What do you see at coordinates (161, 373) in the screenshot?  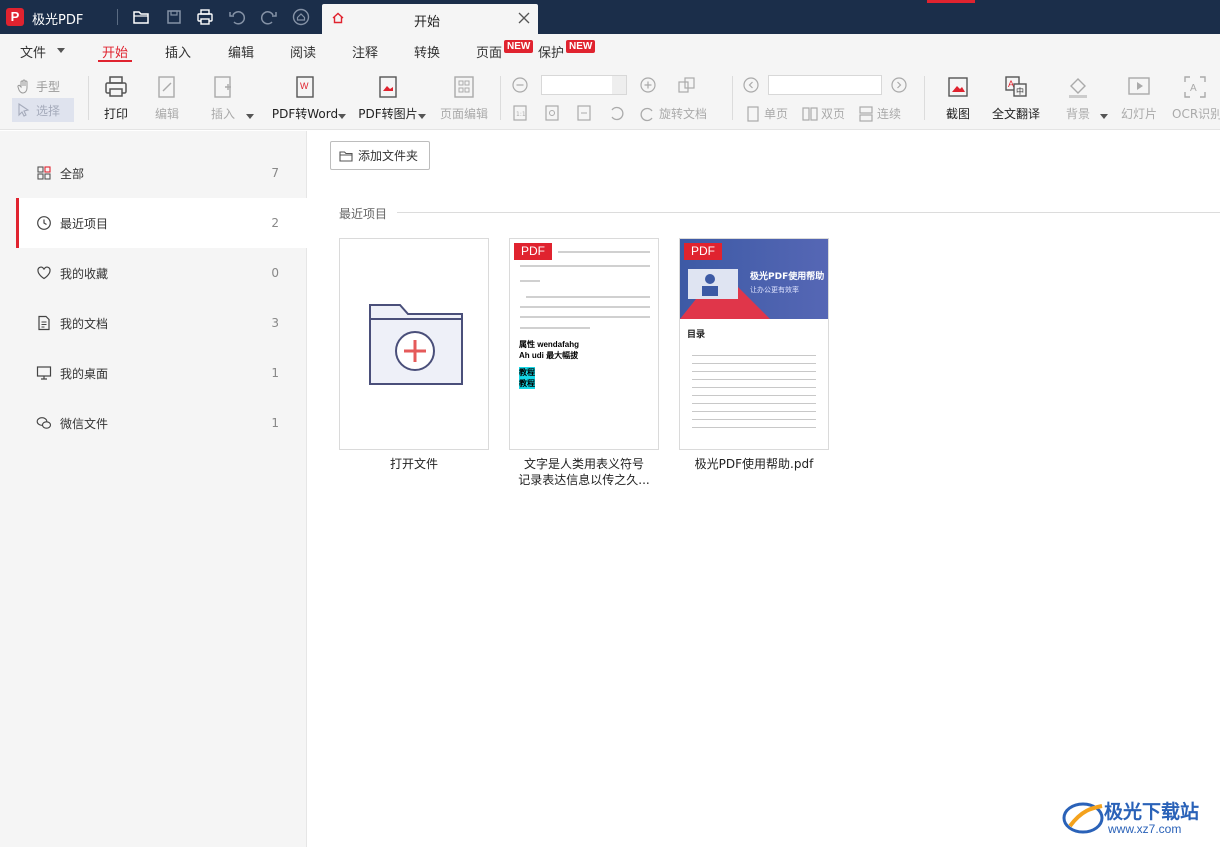 I see `sidebar-item-desktop: 我的桌面 1` at bounding box center [161, 373].